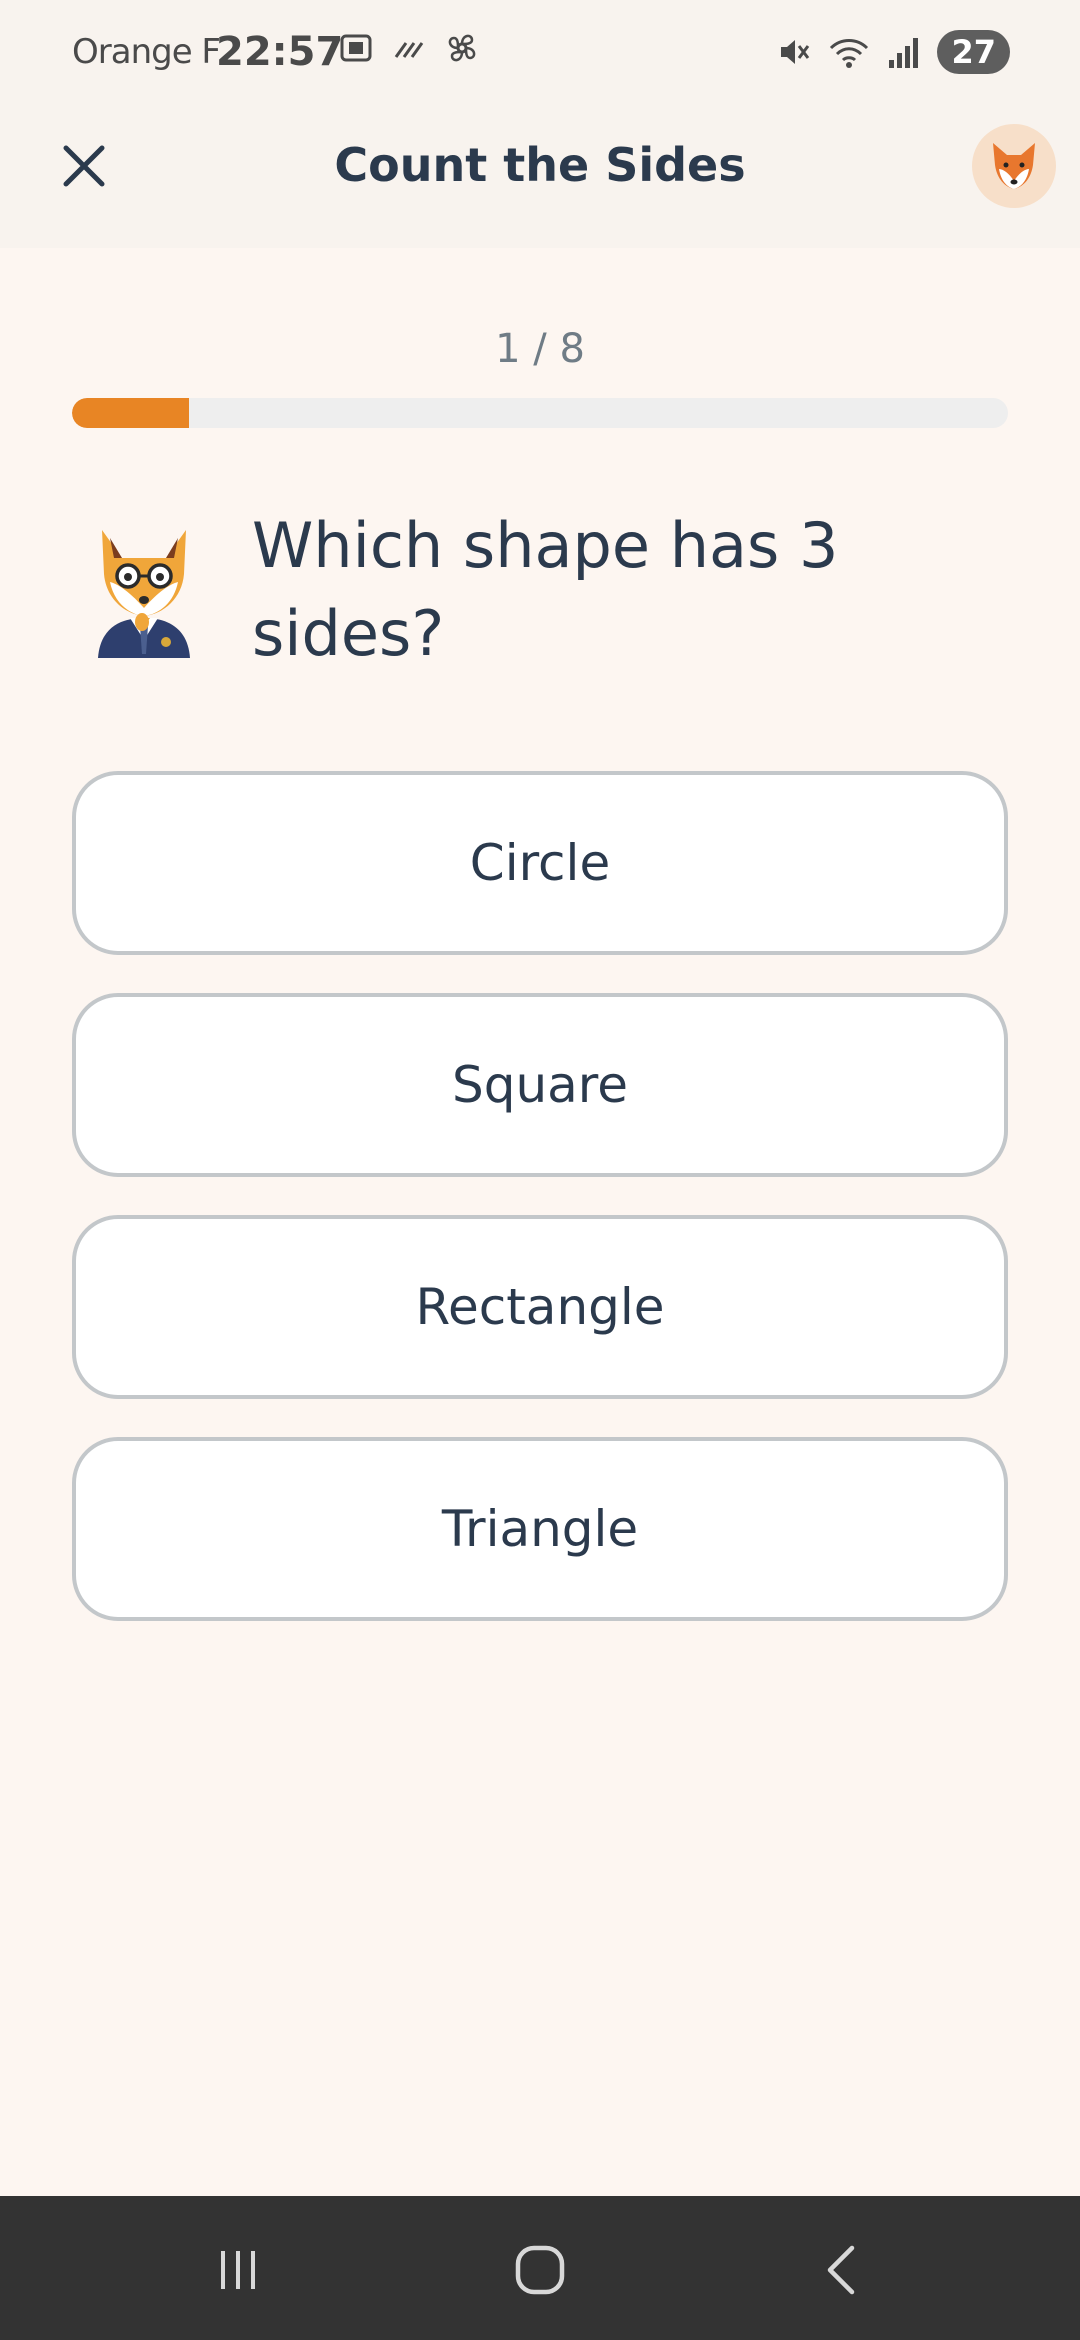  I want to click on system-nav-bar, so click(540, 2268).